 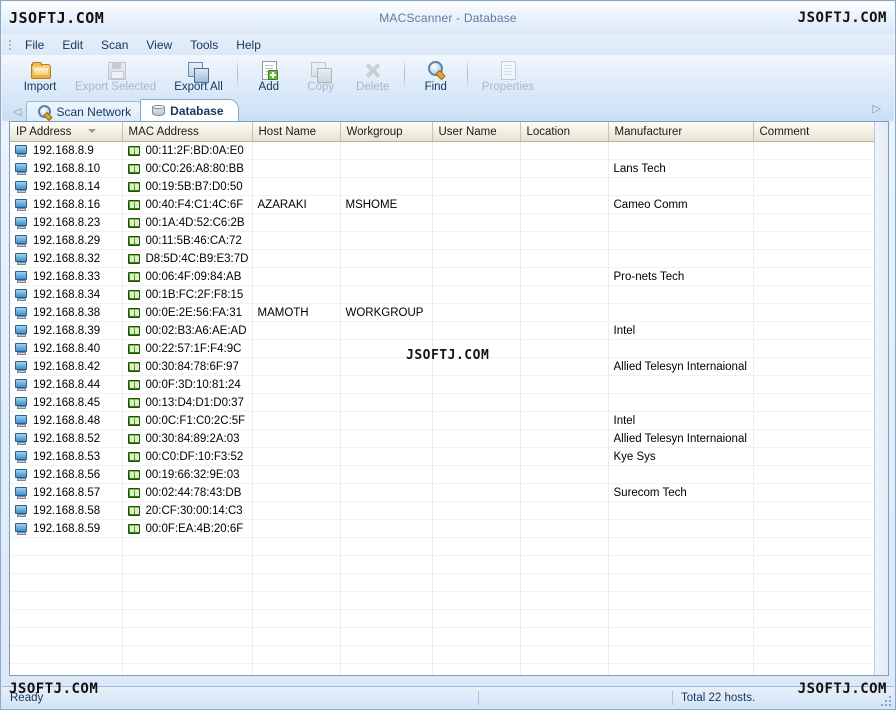 I want to click on add-button: Add, so click(x=269, y=75).